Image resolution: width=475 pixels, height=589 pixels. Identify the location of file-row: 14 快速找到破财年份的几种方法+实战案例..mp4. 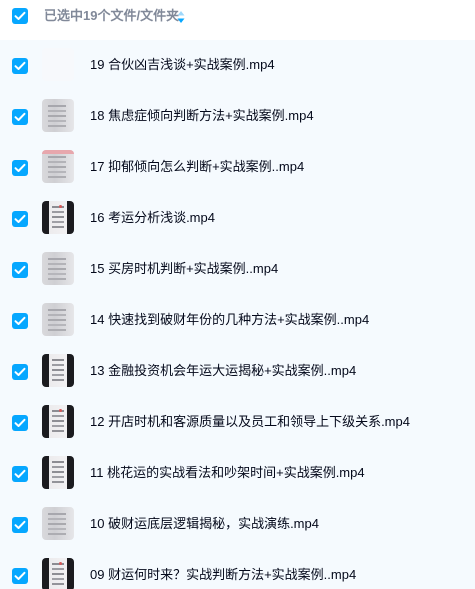
(237, 320).